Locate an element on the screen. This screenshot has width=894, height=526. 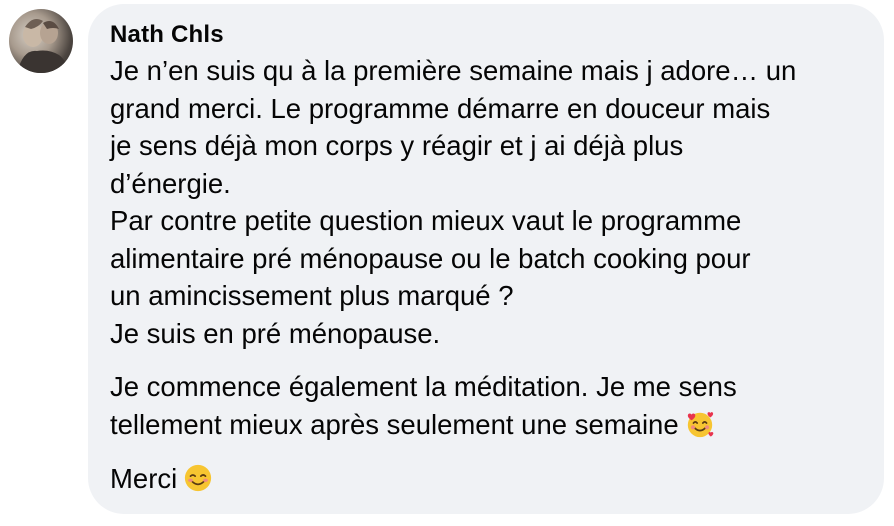
avatar is located at coordinates (41, 41).